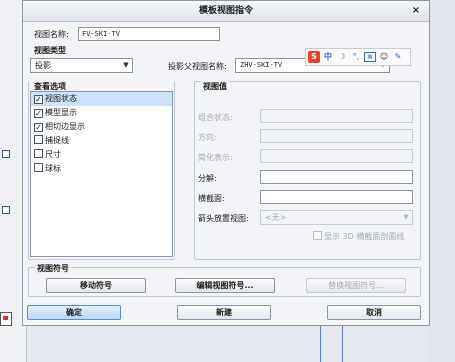  What do you see at coordinates (342, 57) in the screenshot?
I see `moon-icon: ☽` at bounding box center [342, 57].